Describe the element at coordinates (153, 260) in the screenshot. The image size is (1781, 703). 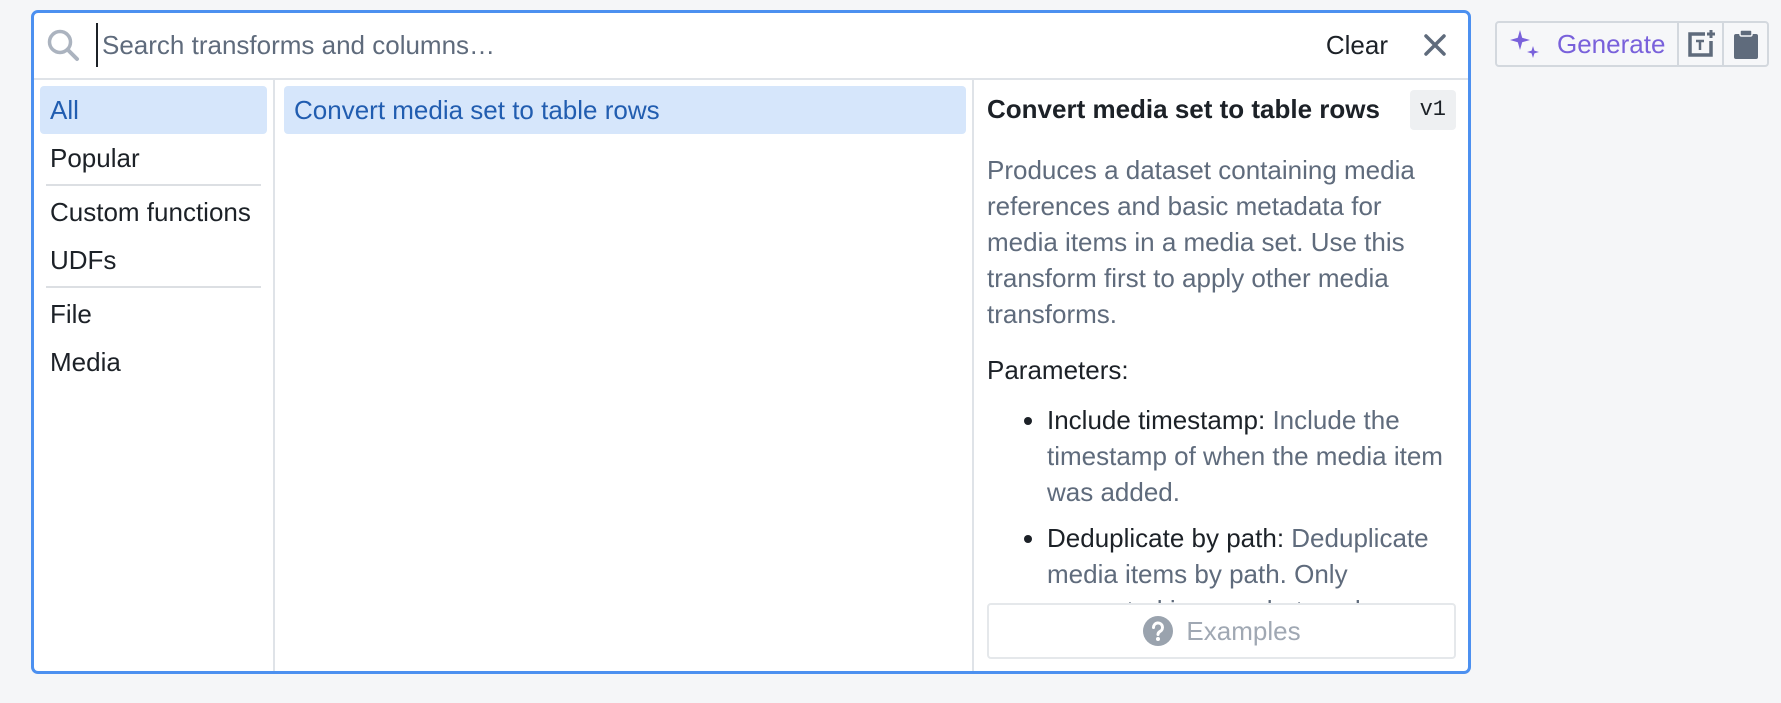
I see `sidebar-item-udfs: UDFs` at that location.